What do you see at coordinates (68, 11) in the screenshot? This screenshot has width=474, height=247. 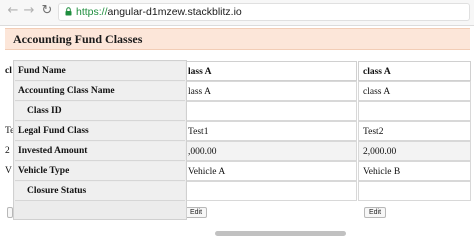 I see `lock-icon` at bounding box center [68, 11].